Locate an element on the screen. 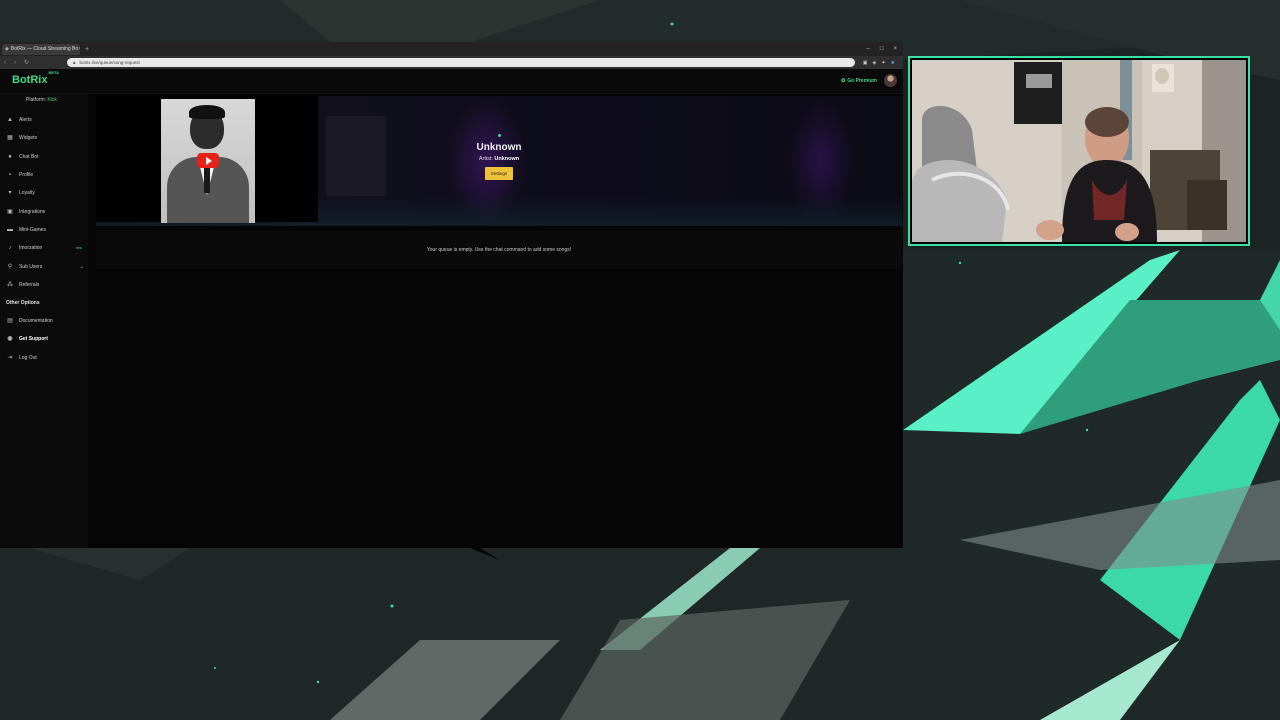  platform-indicator: Platform: Kick is located at coordinates (41, 100).